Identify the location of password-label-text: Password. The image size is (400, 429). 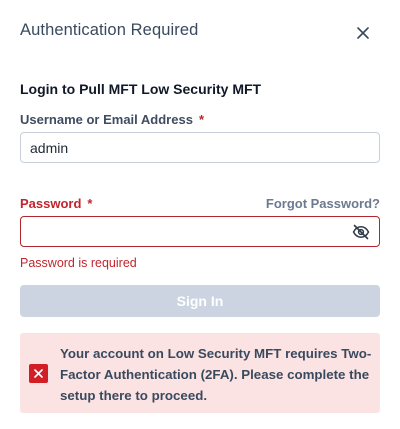
(51, 203).